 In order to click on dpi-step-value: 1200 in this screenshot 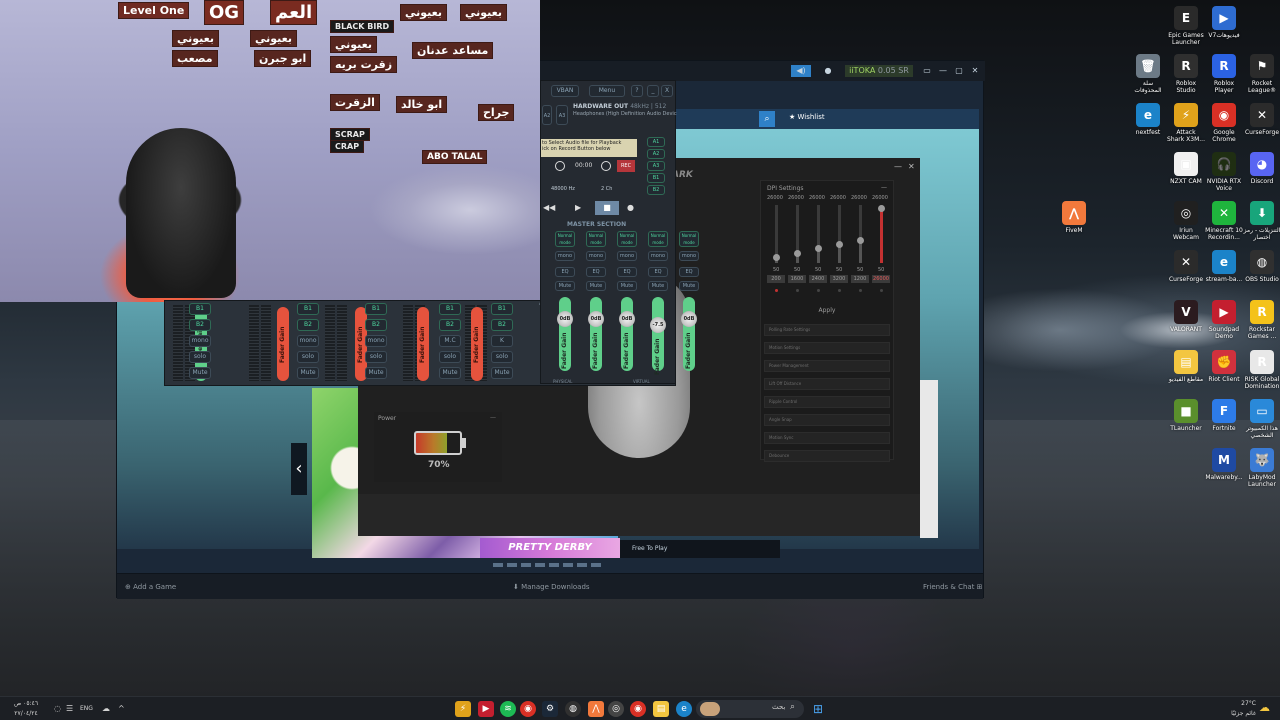, I will do `click(860, 279)`.